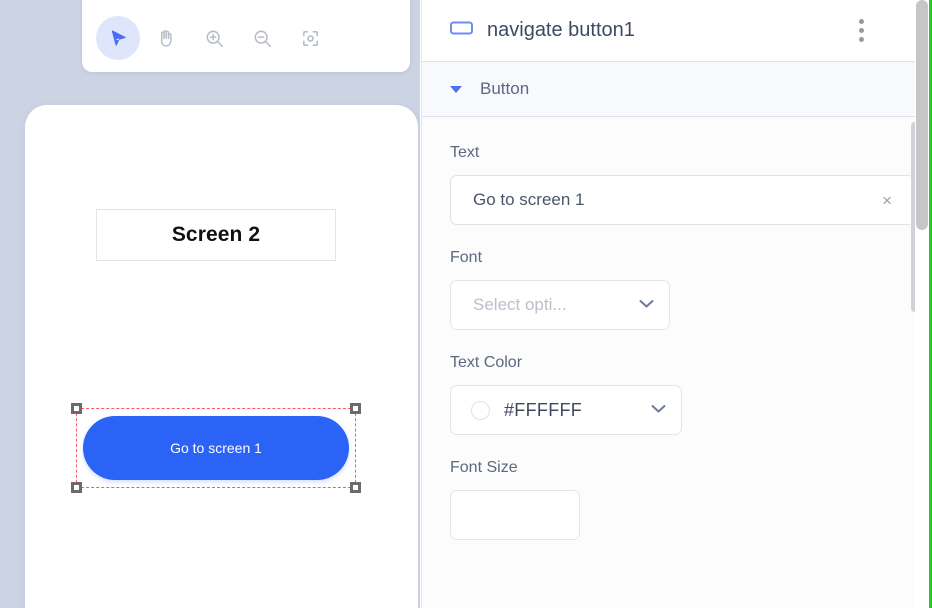  What do you see at coordinates (76, 408) in the screenshot?
I see `resize-handle-top-left` at bounding box center [76, 408].